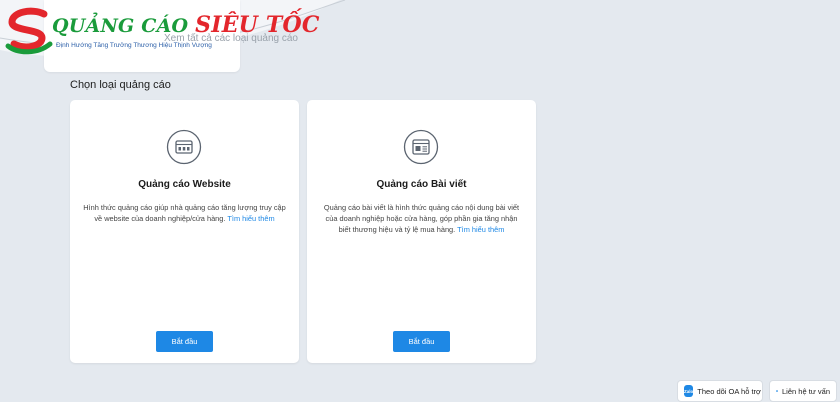 This screenshot has height=402, width=840. I want to click on contact-consult-label: Liên hệ tư vấn, so click(806, 391).